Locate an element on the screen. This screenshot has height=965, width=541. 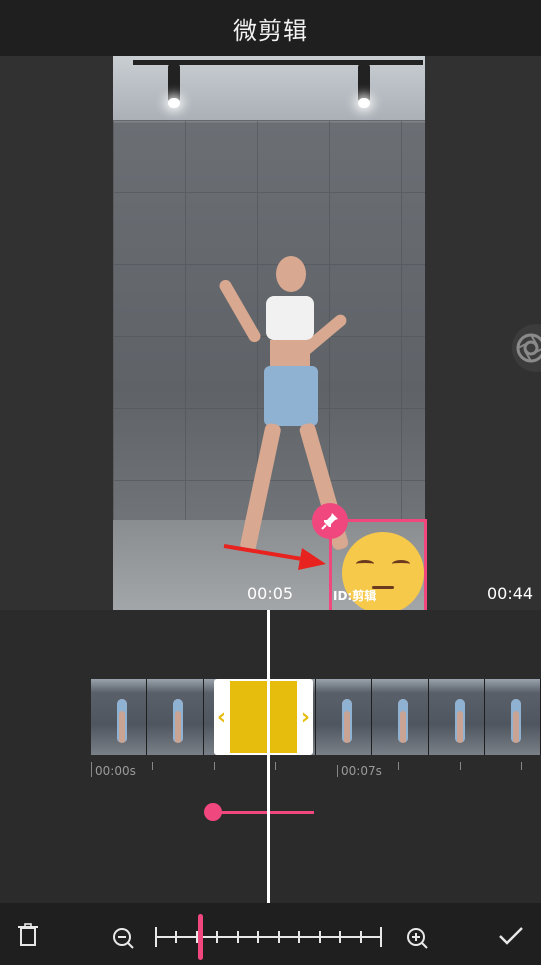
camera-aperture-icon is located at coordinates (528, 348).